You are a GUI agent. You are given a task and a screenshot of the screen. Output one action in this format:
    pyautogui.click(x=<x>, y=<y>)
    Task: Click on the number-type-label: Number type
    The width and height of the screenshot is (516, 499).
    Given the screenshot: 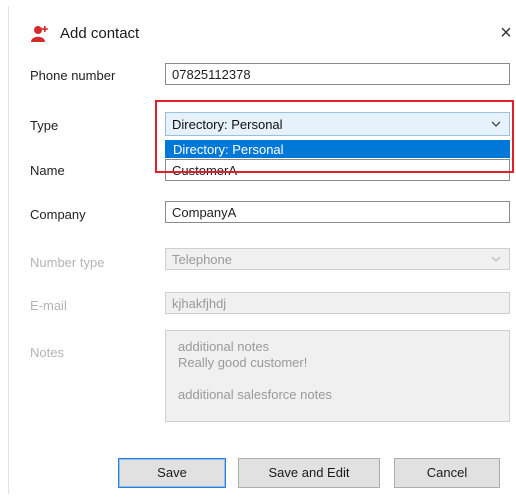 What is the action you would take?
    pyautogui.click(x=67, y=262)
    